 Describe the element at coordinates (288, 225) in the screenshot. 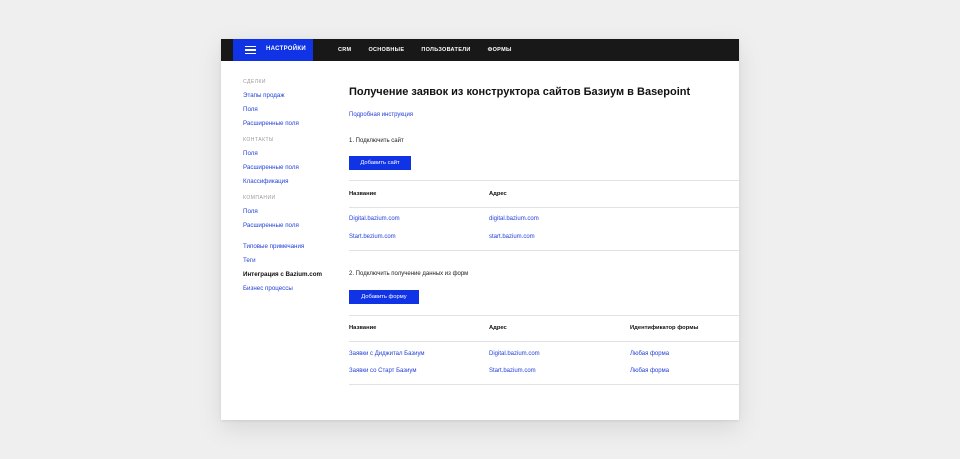

I see `sidebar-item-company-extended-fields: Расширенные поля` at that location.